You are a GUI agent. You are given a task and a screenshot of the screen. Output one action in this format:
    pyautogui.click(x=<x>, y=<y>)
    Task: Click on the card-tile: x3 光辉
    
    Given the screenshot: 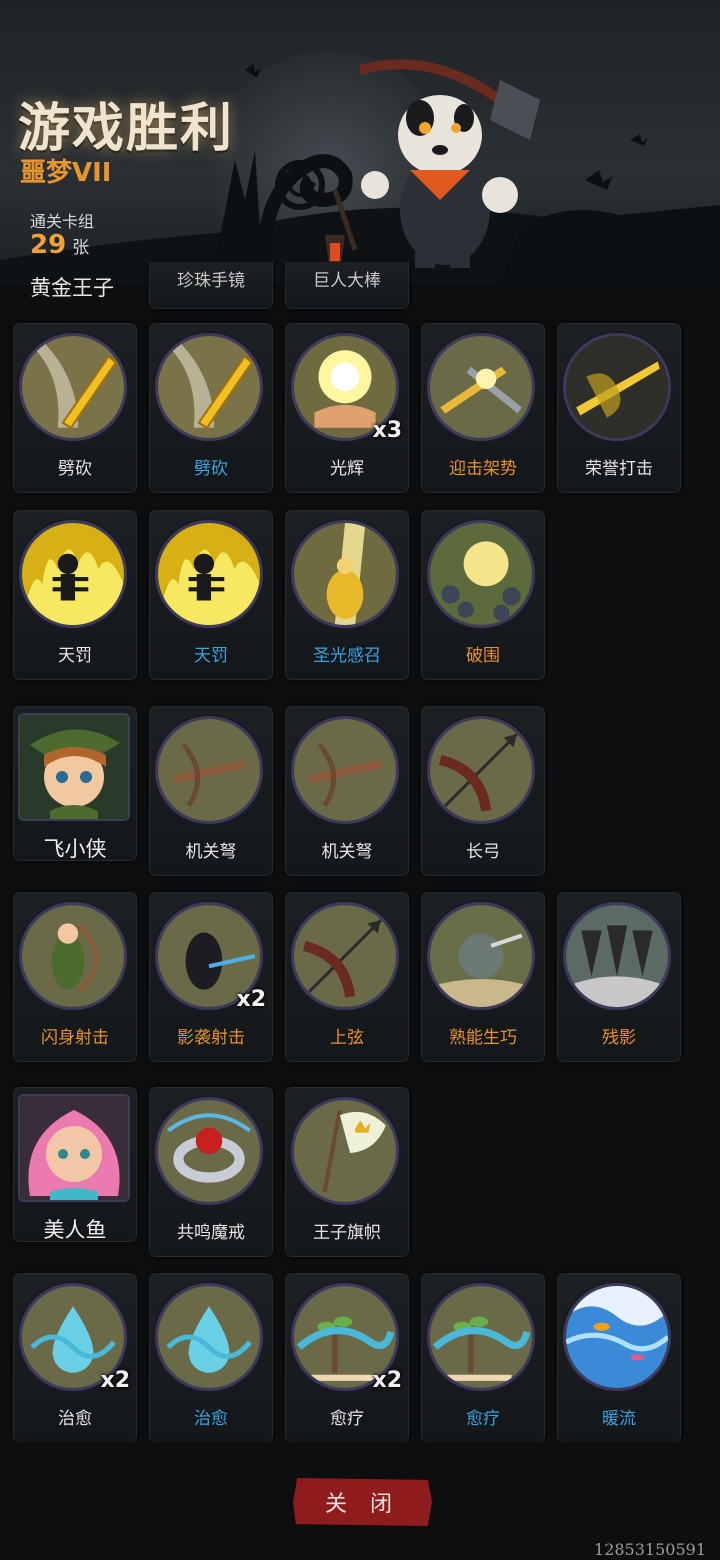 What is the action you would take?
    pyautogui.click(x=347, y=408)
    